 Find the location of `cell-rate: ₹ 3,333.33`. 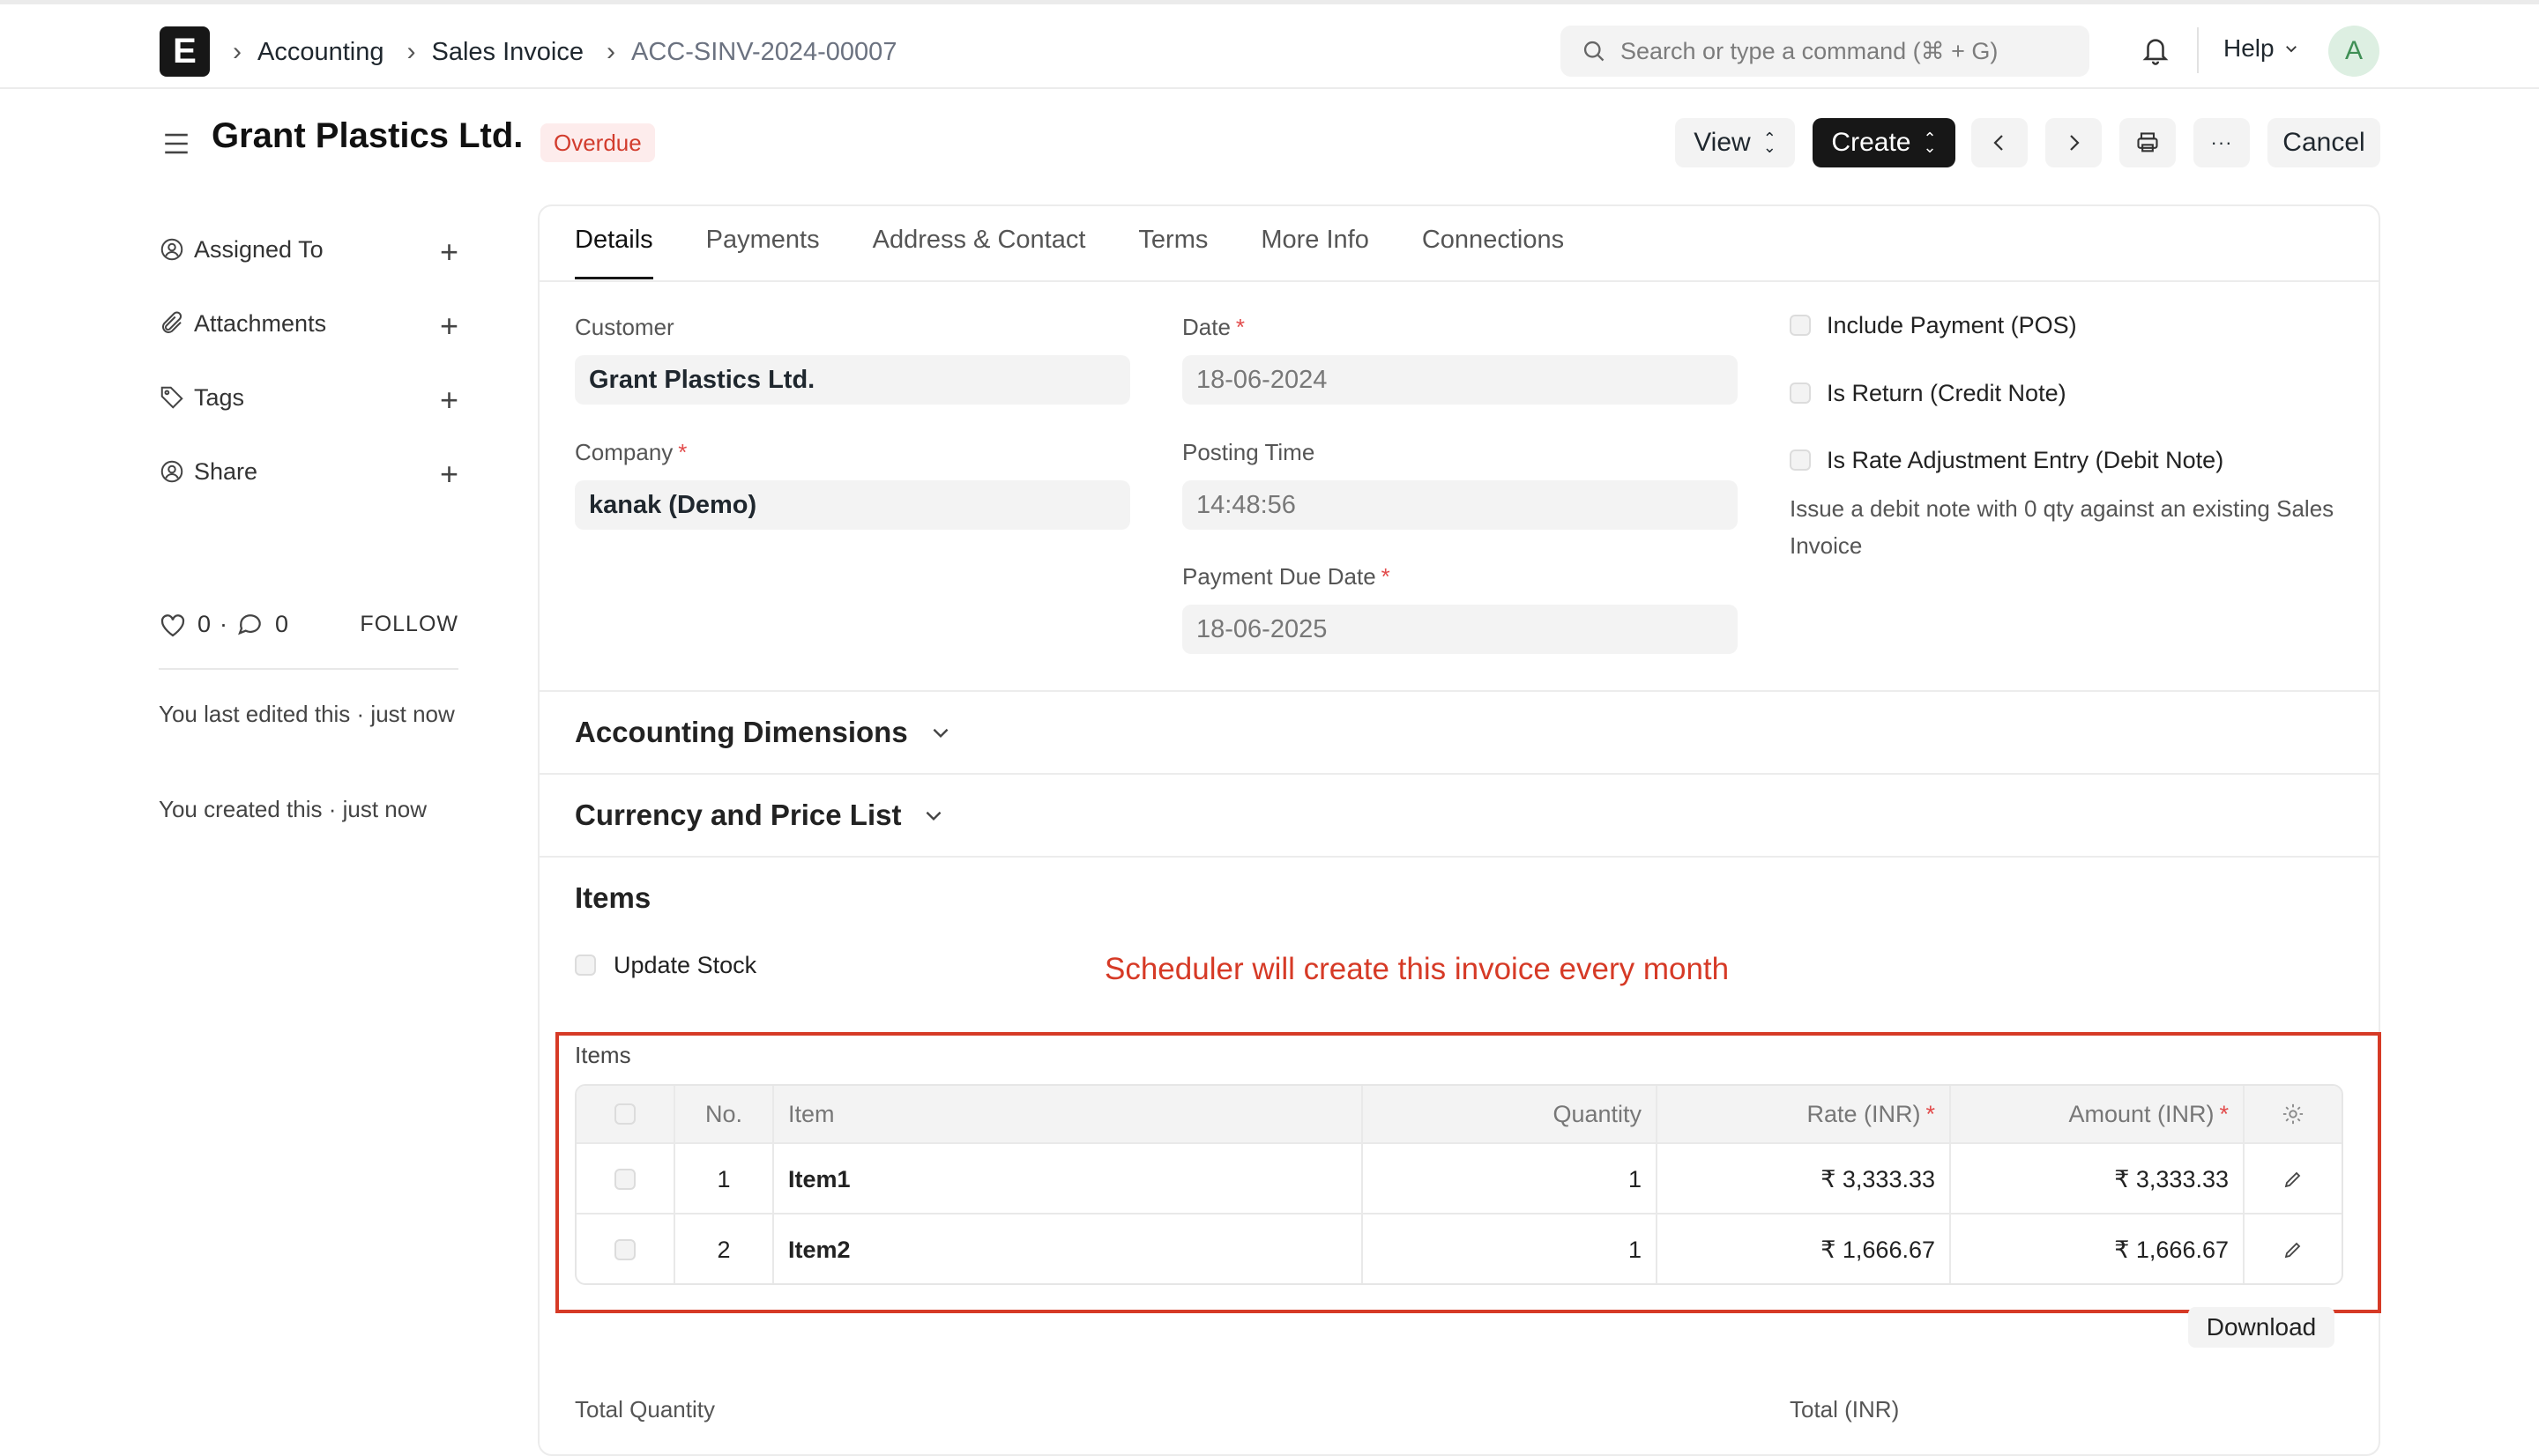

cell-rate: ₹ 3,333.33 is located at coordinates (1804, 1179).